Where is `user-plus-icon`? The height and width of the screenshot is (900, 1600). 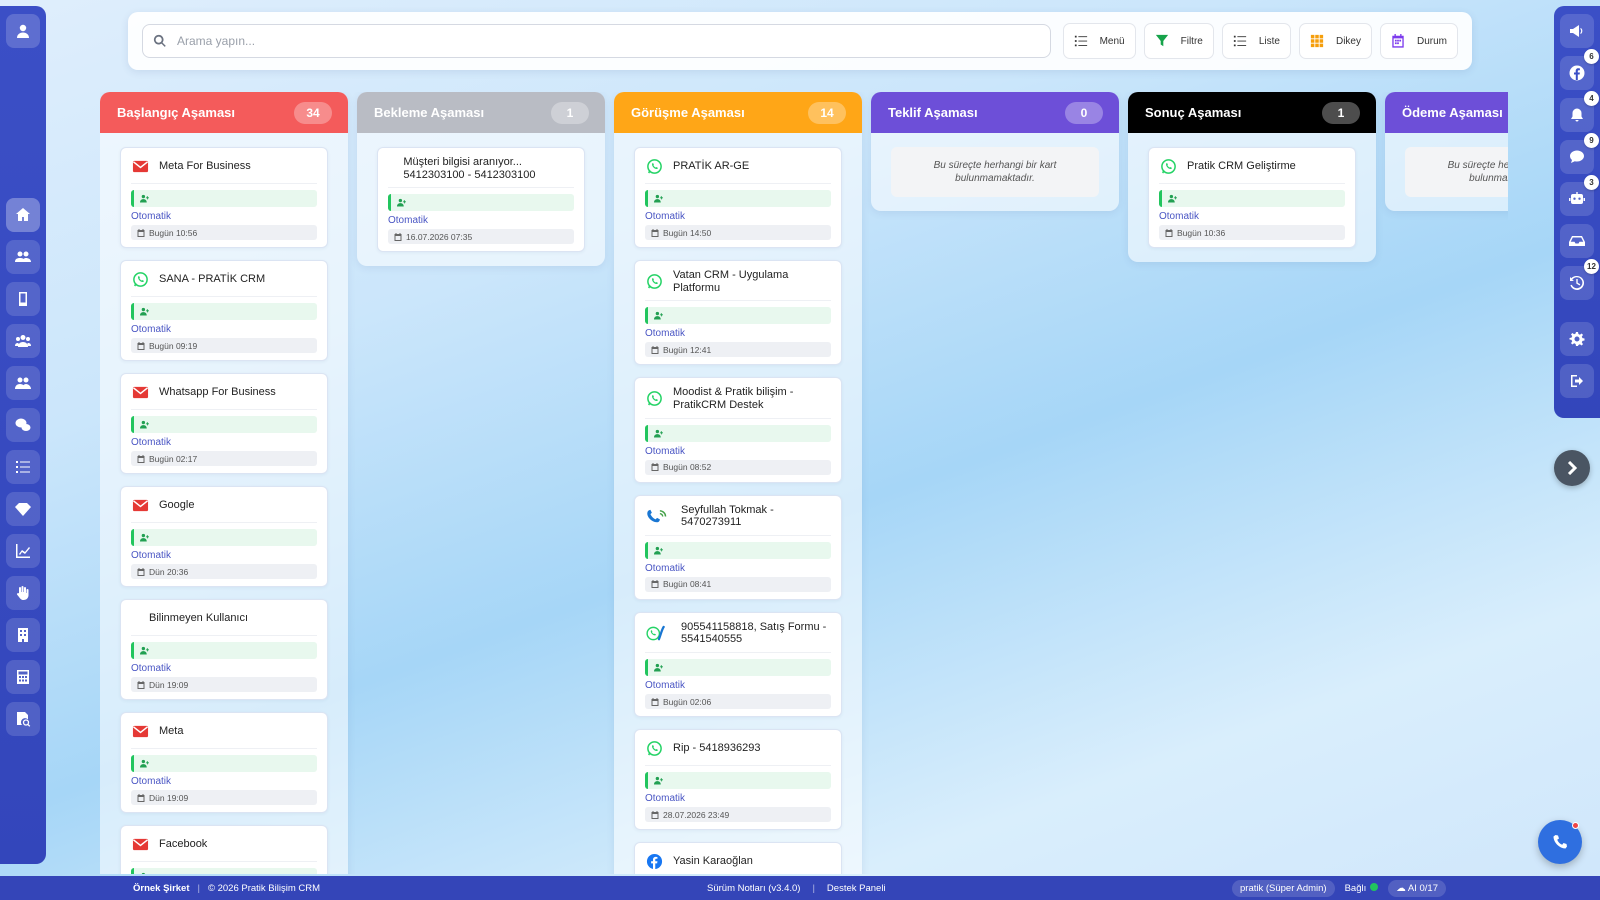
user-plus-icon is located at coordinates (144, 311).